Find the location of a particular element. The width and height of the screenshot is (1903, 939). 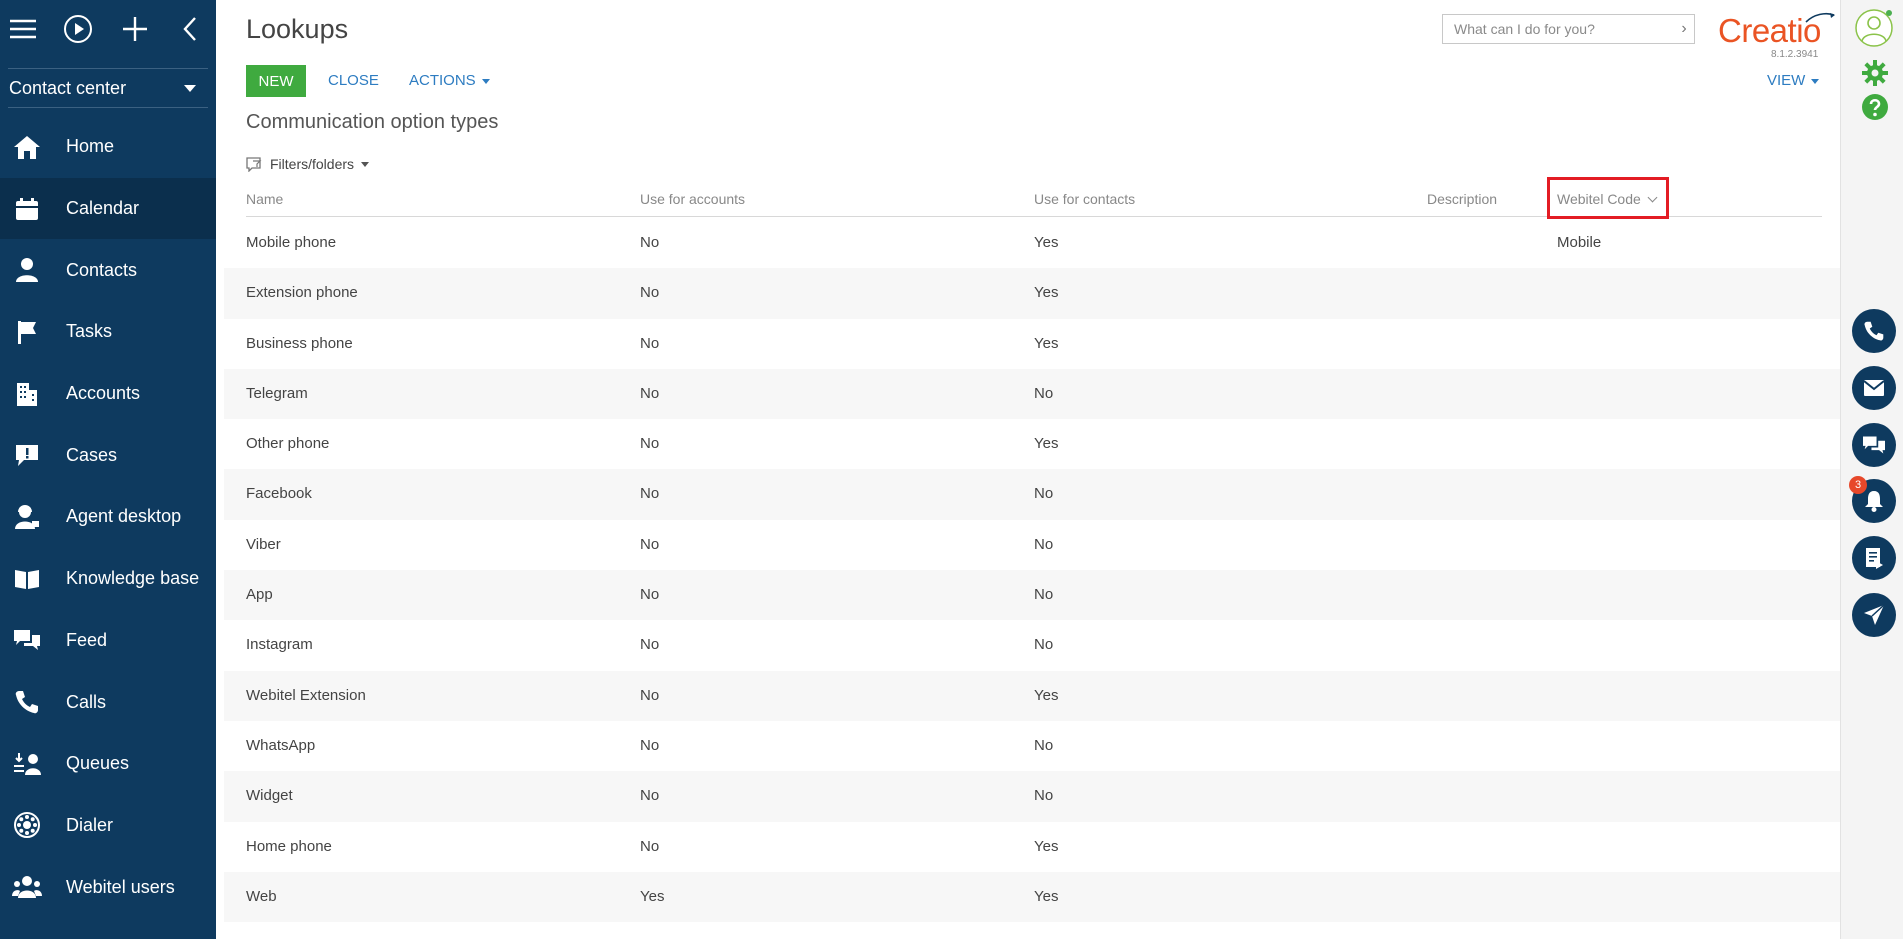

sidebar-item-feed: Feed is located at coordinates (108, 641).